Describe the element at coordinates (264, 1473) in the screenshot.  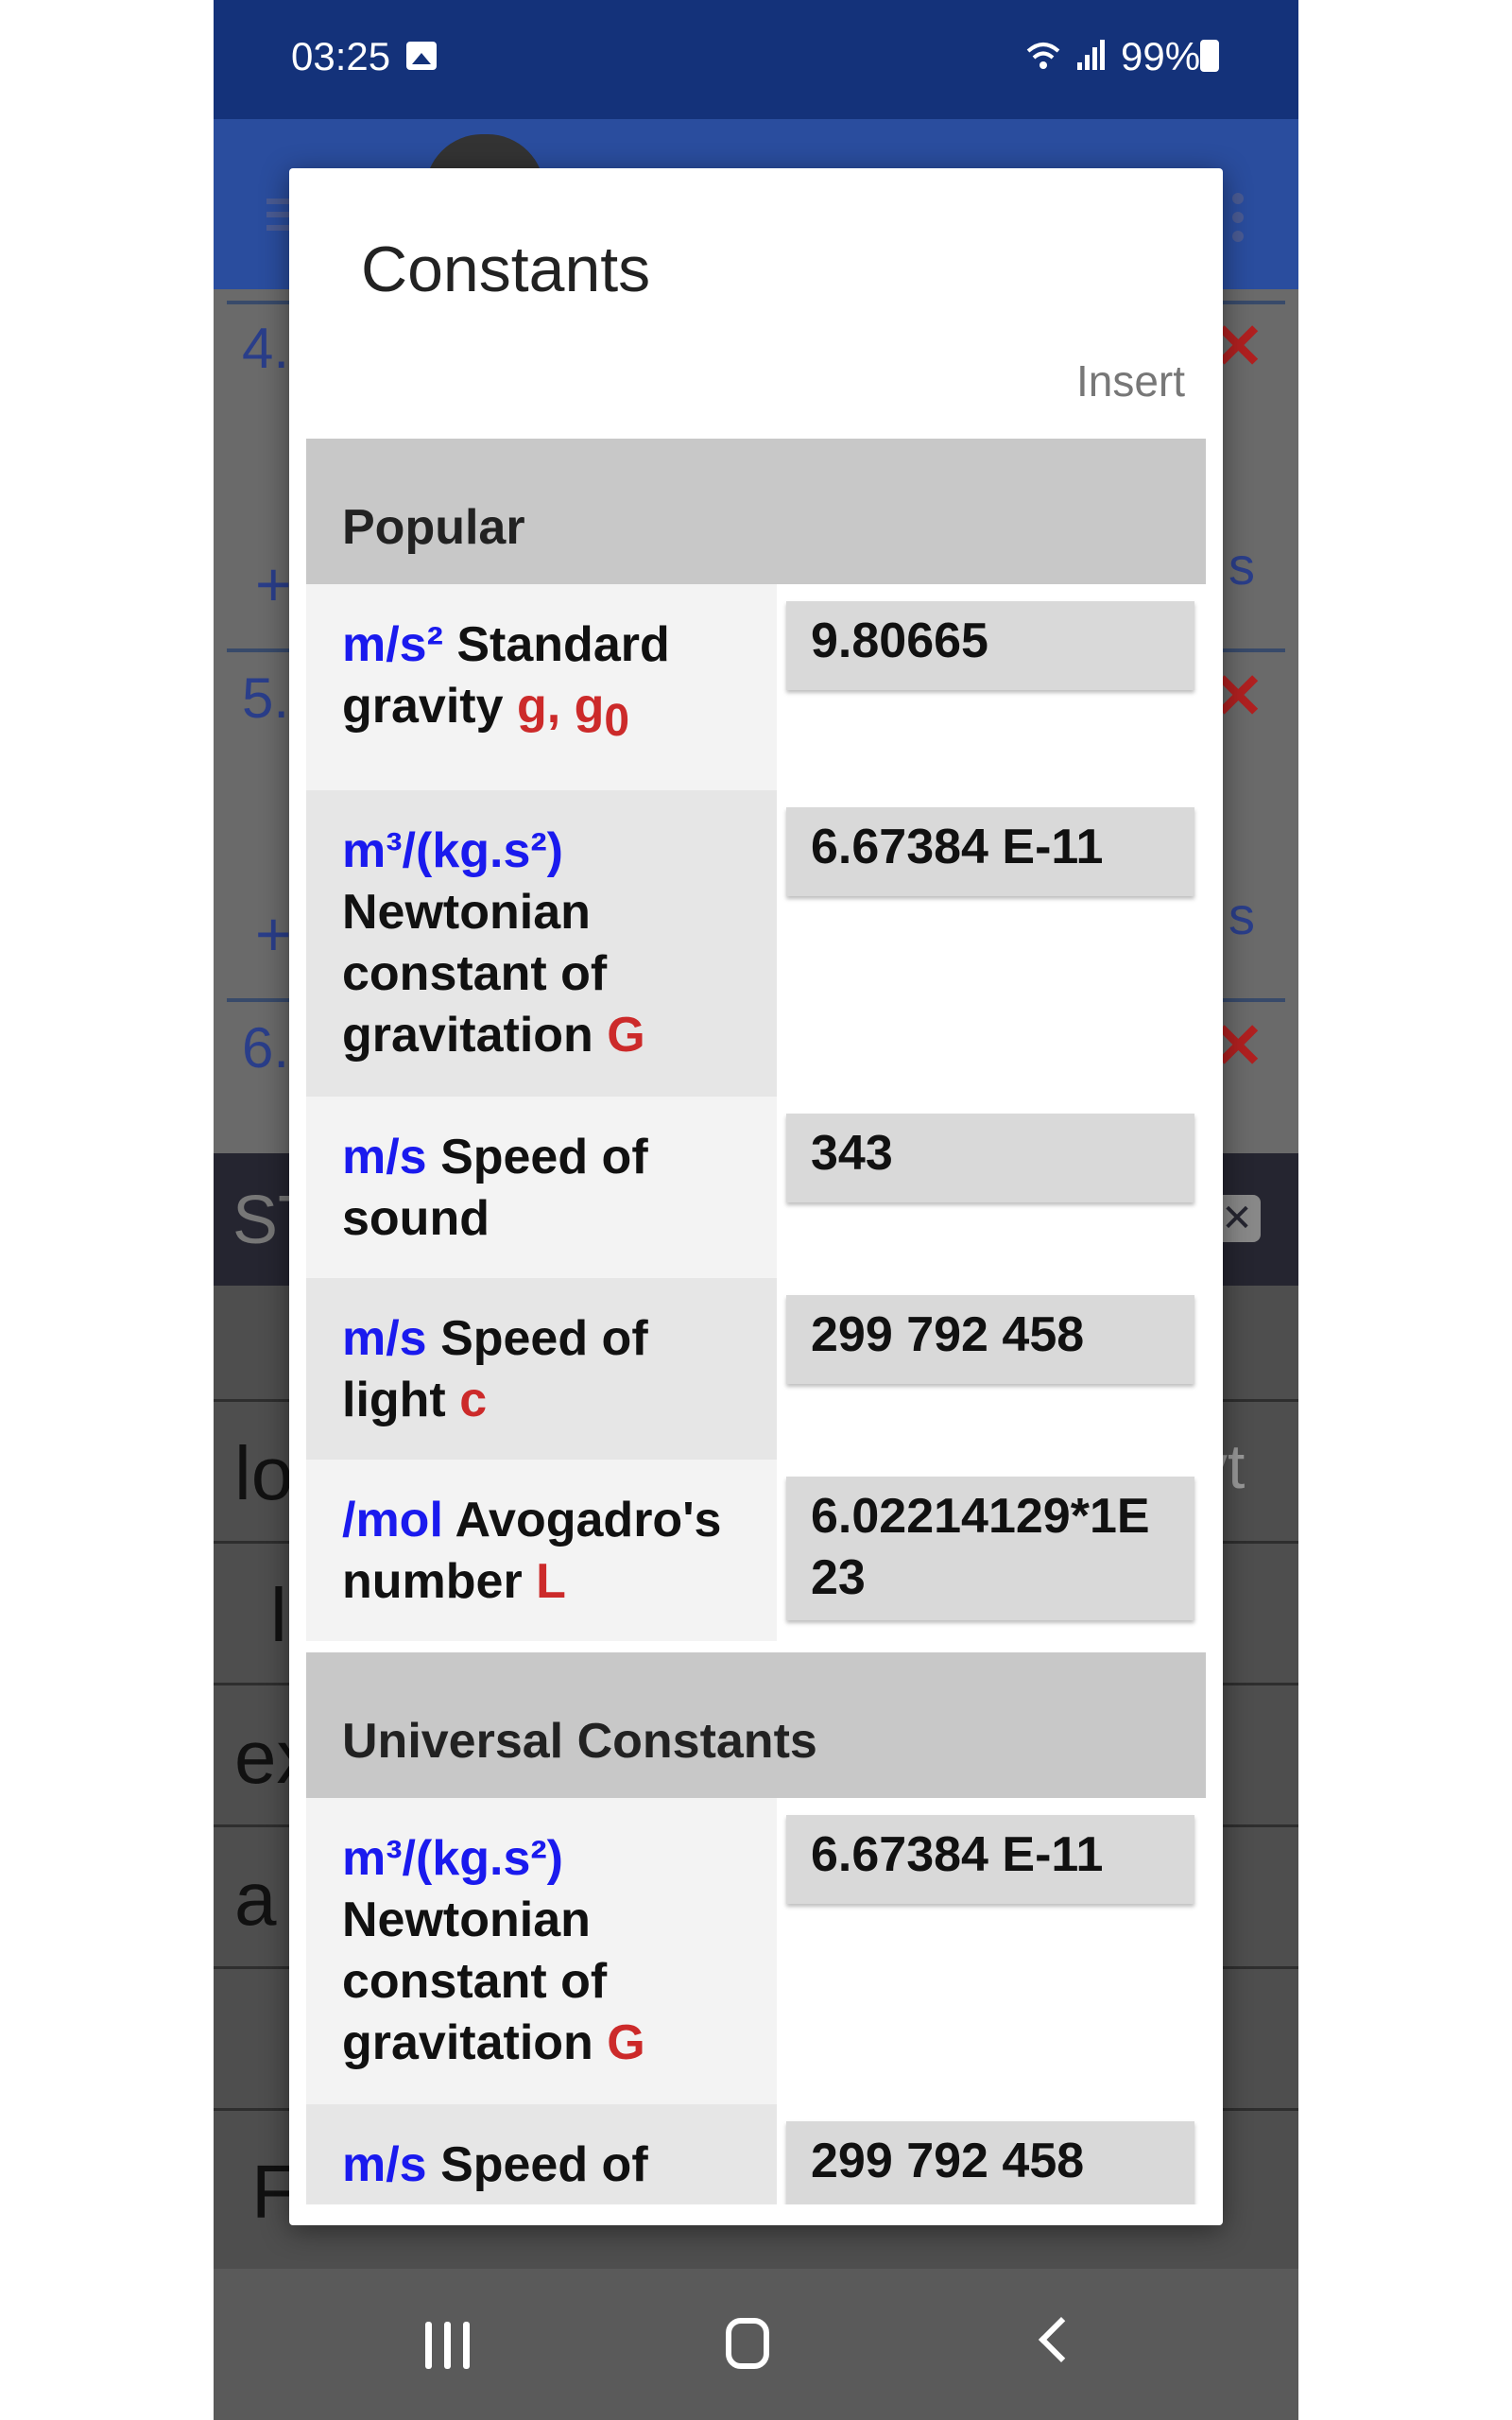
I see `grid-label: lo` at that location.